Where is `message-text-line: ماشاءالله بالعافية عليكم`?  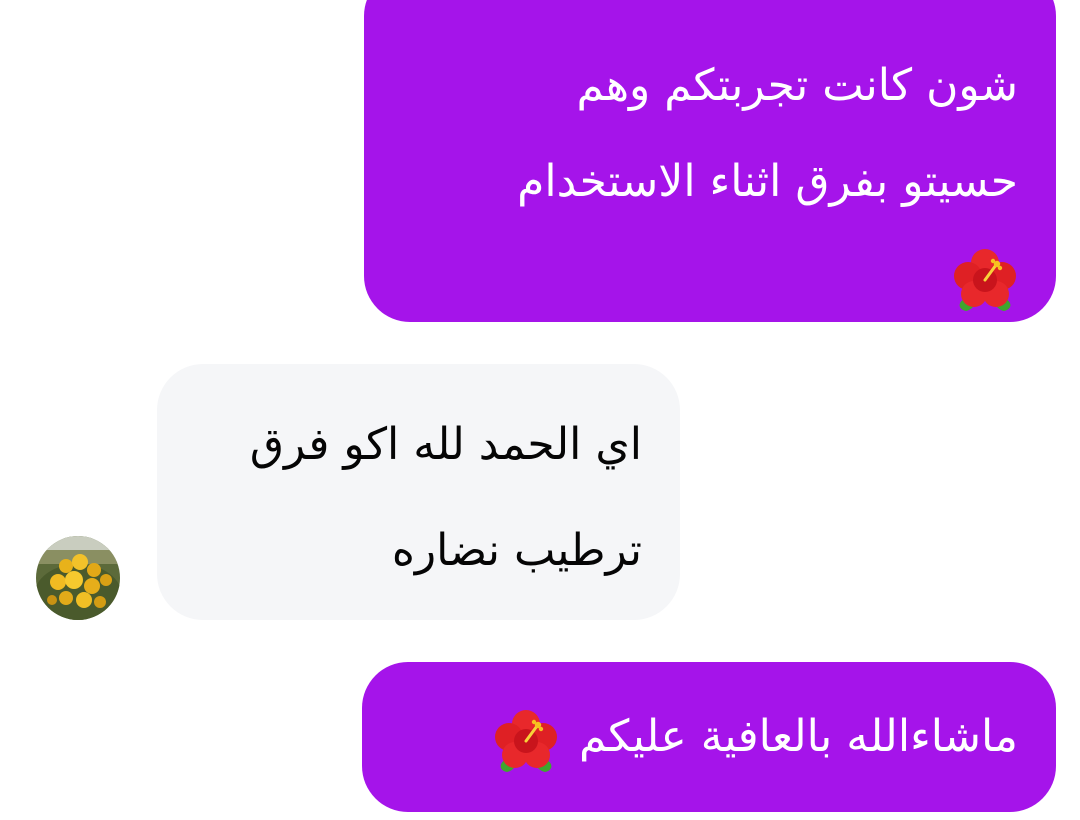 message-text-line: ماشاءالله بالعافية عليكم is located at coordinates (798, 736).